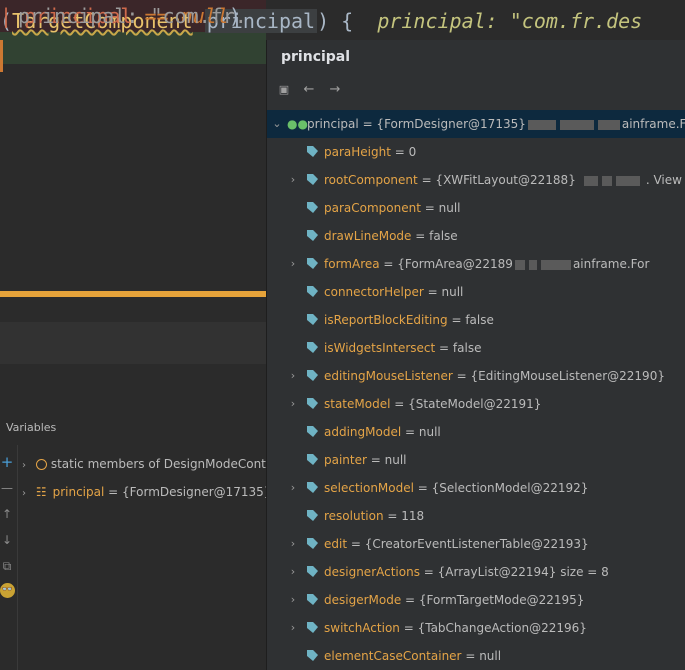 This screenshot has width=685, height=670. I want to click on tree-row-elementCaseContainer: elementCaseContainer = null, so click(476, 656).